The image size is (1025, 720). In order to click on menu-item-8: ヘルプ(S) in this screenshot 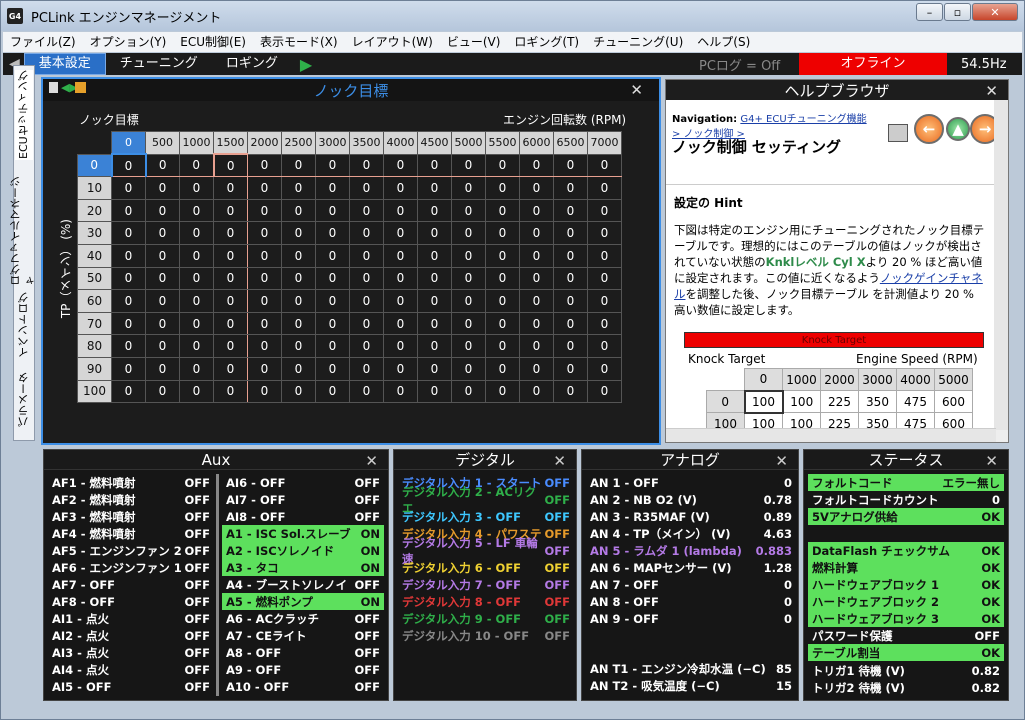, I will do `click(723, 42)`.